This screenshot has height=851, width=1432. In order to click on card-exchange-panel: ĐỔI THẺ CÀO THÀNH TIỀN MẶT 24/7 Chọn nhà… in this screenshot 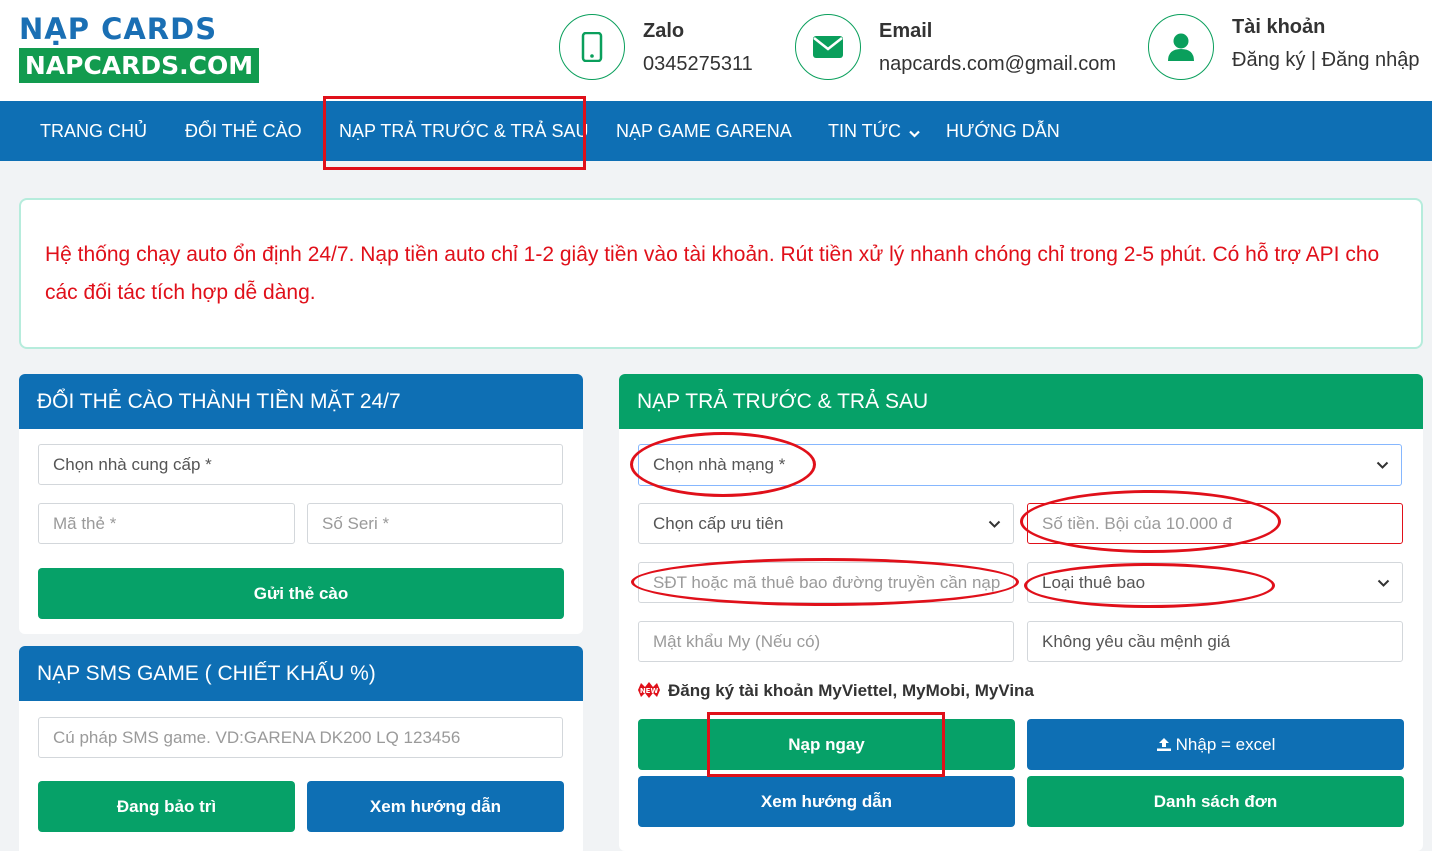, I will do `click(301, 504)`.